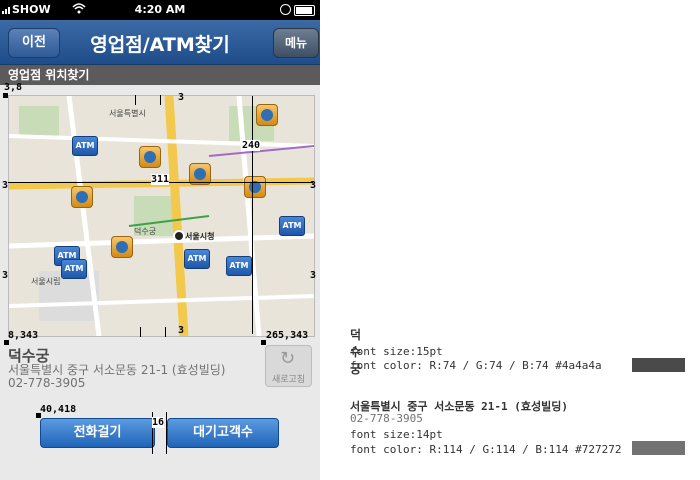 Image resolution: width=700 pixels, height=480 pixels. What do you see at coordinates (287, 335) in the screenshot?
I see `annotation-map-bottom-right: 265,343` at bounding box center [287, 335].